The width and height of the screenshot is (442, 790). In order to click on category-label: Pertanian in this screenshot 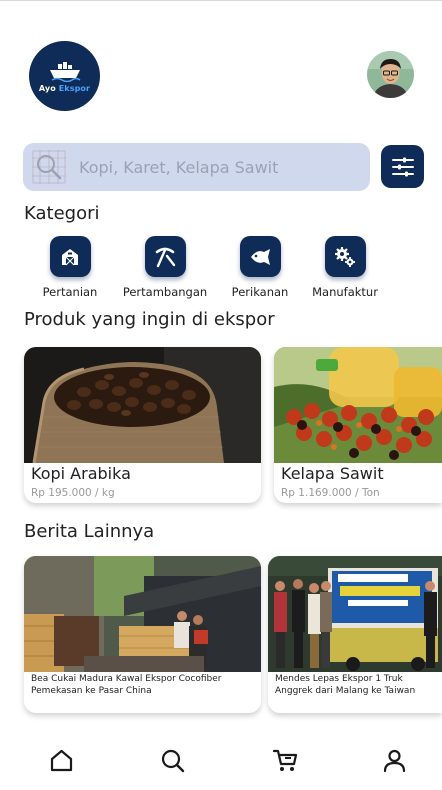, I will do `click(70, 292)`.